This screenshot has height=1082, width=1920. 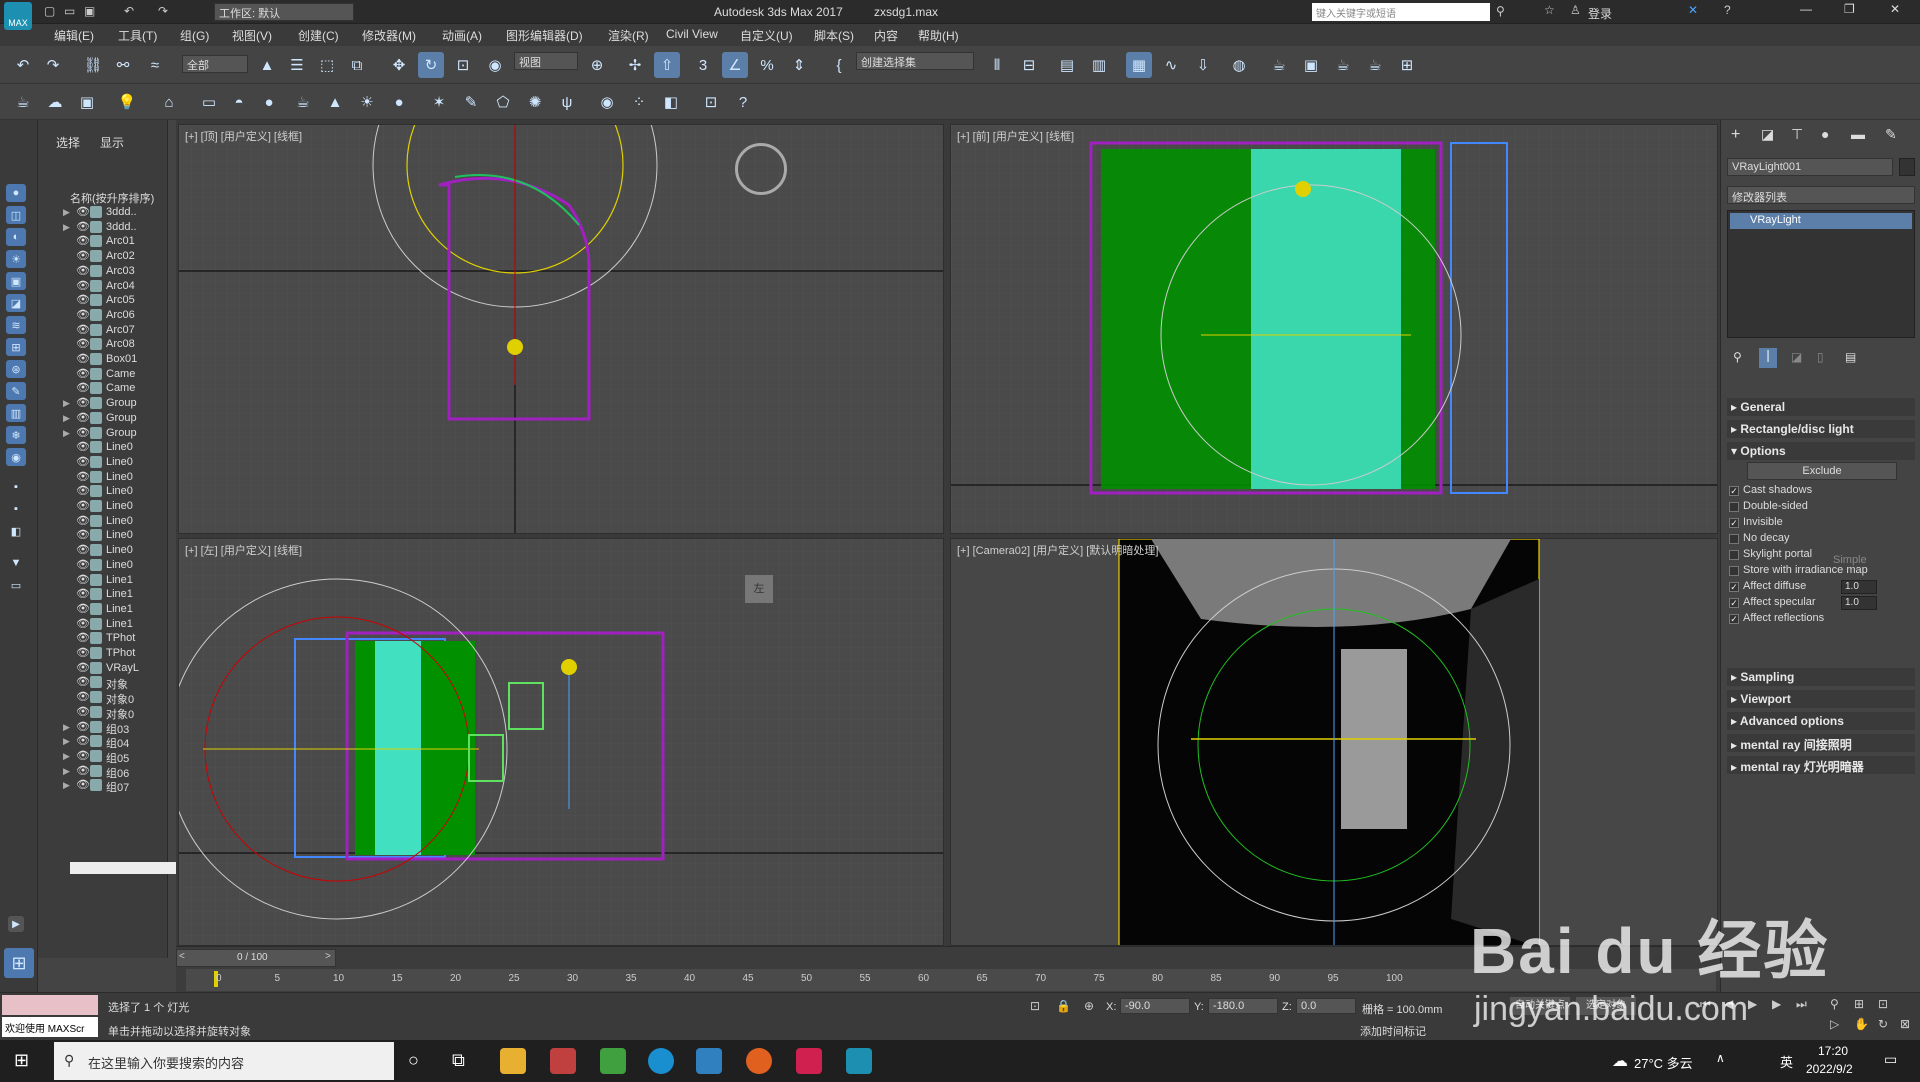 I want to click on redo-button: ↷, so click(x=53, y=65).